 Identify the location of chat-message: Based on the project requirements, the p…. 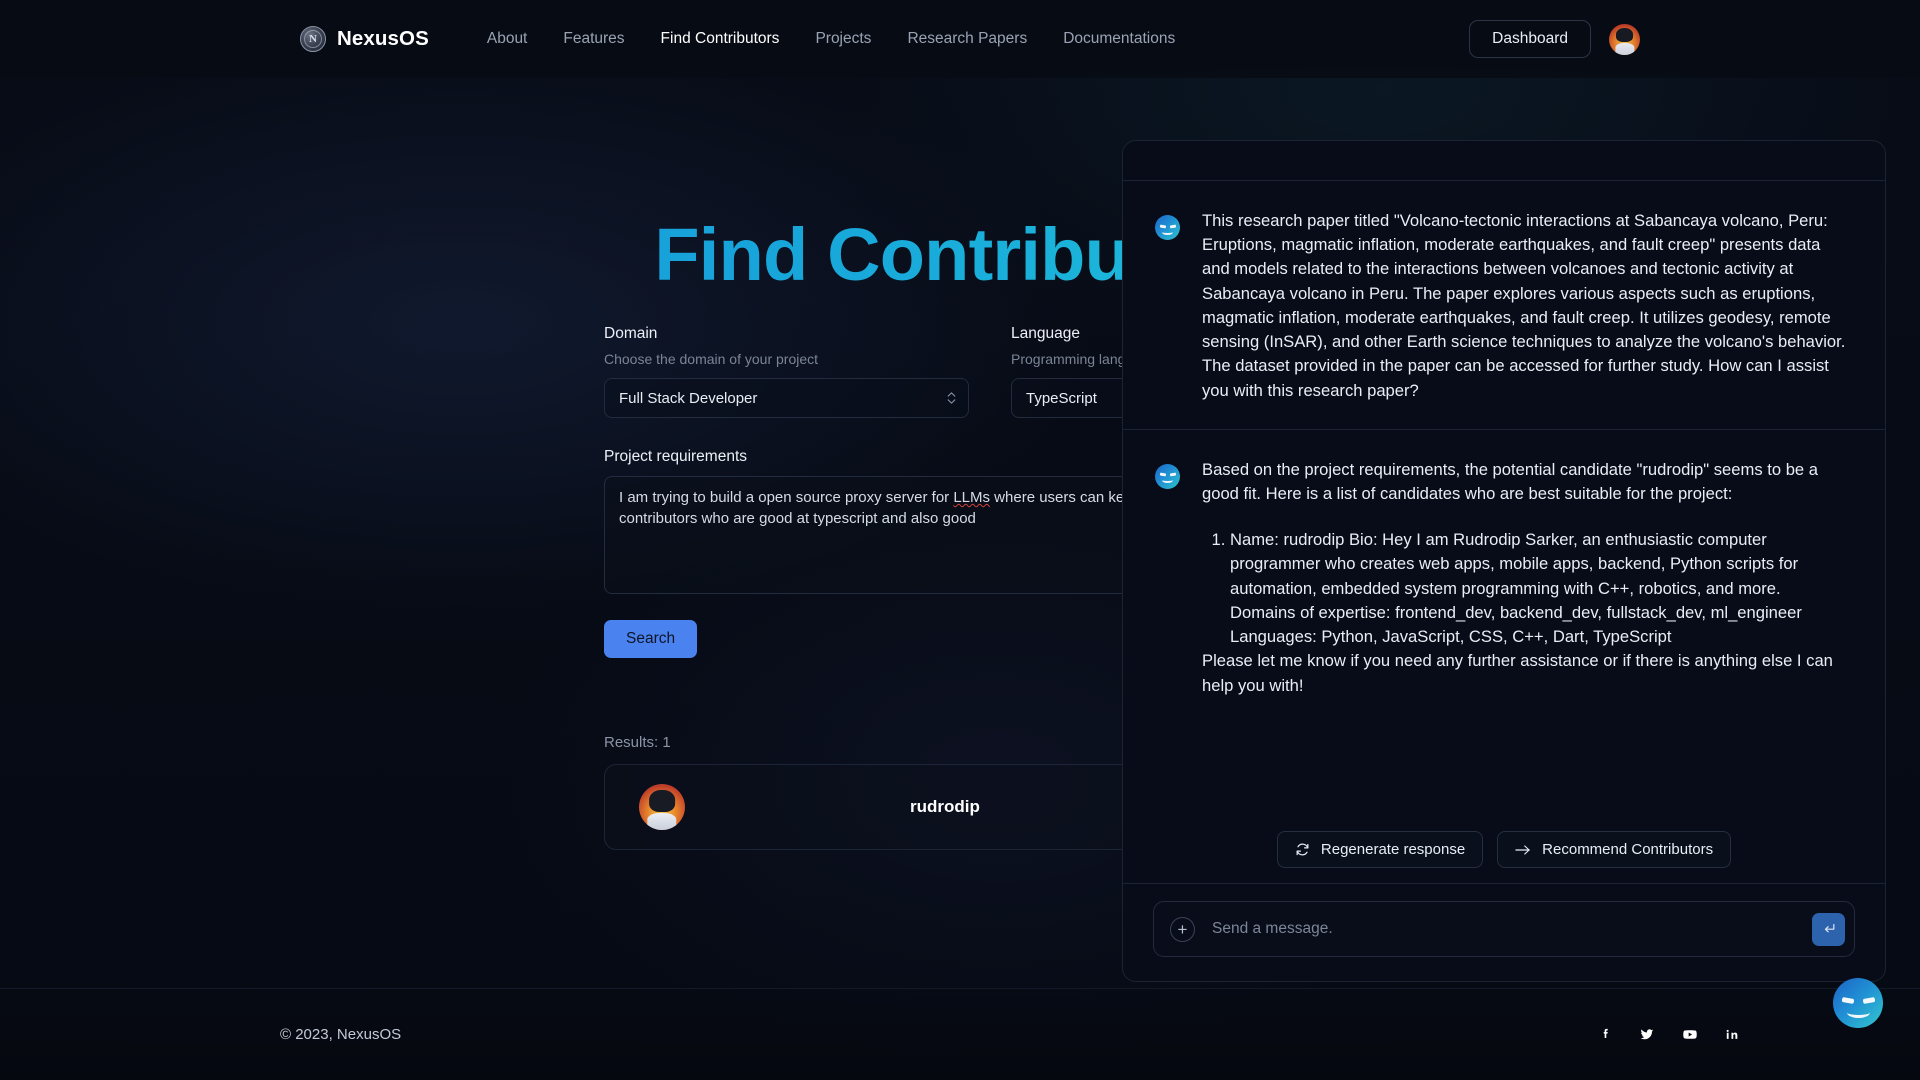
(1504, 576).